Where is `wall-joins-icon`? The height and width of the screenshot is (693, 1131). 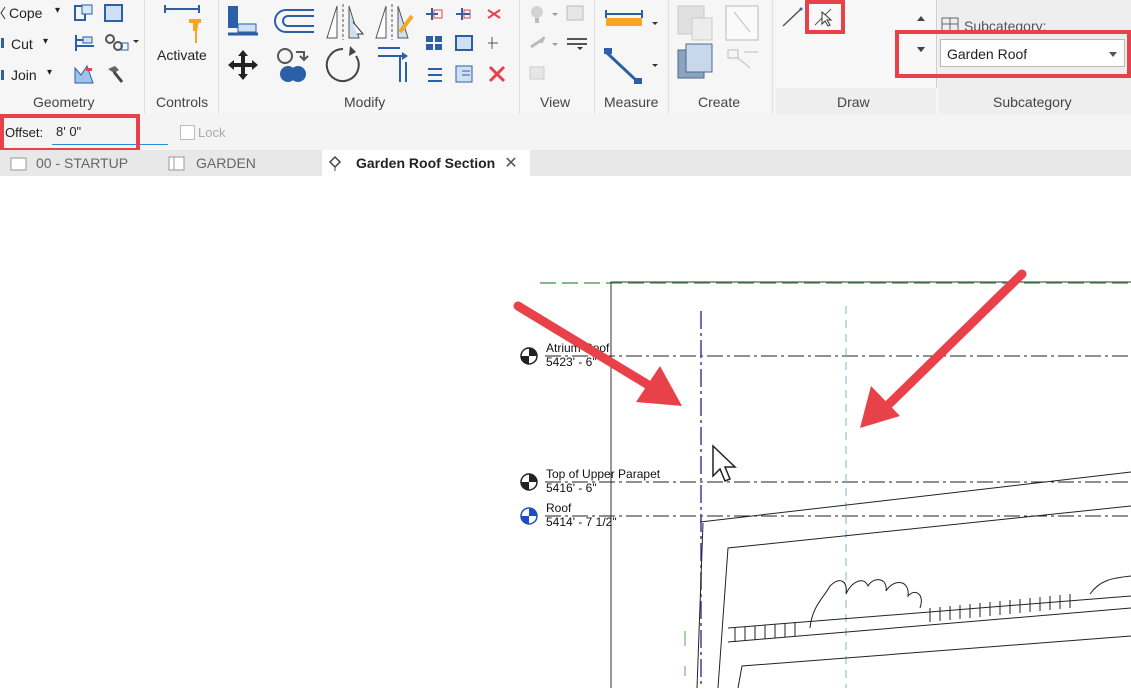 wall-joins-icon is located at coordinates (84, 43).